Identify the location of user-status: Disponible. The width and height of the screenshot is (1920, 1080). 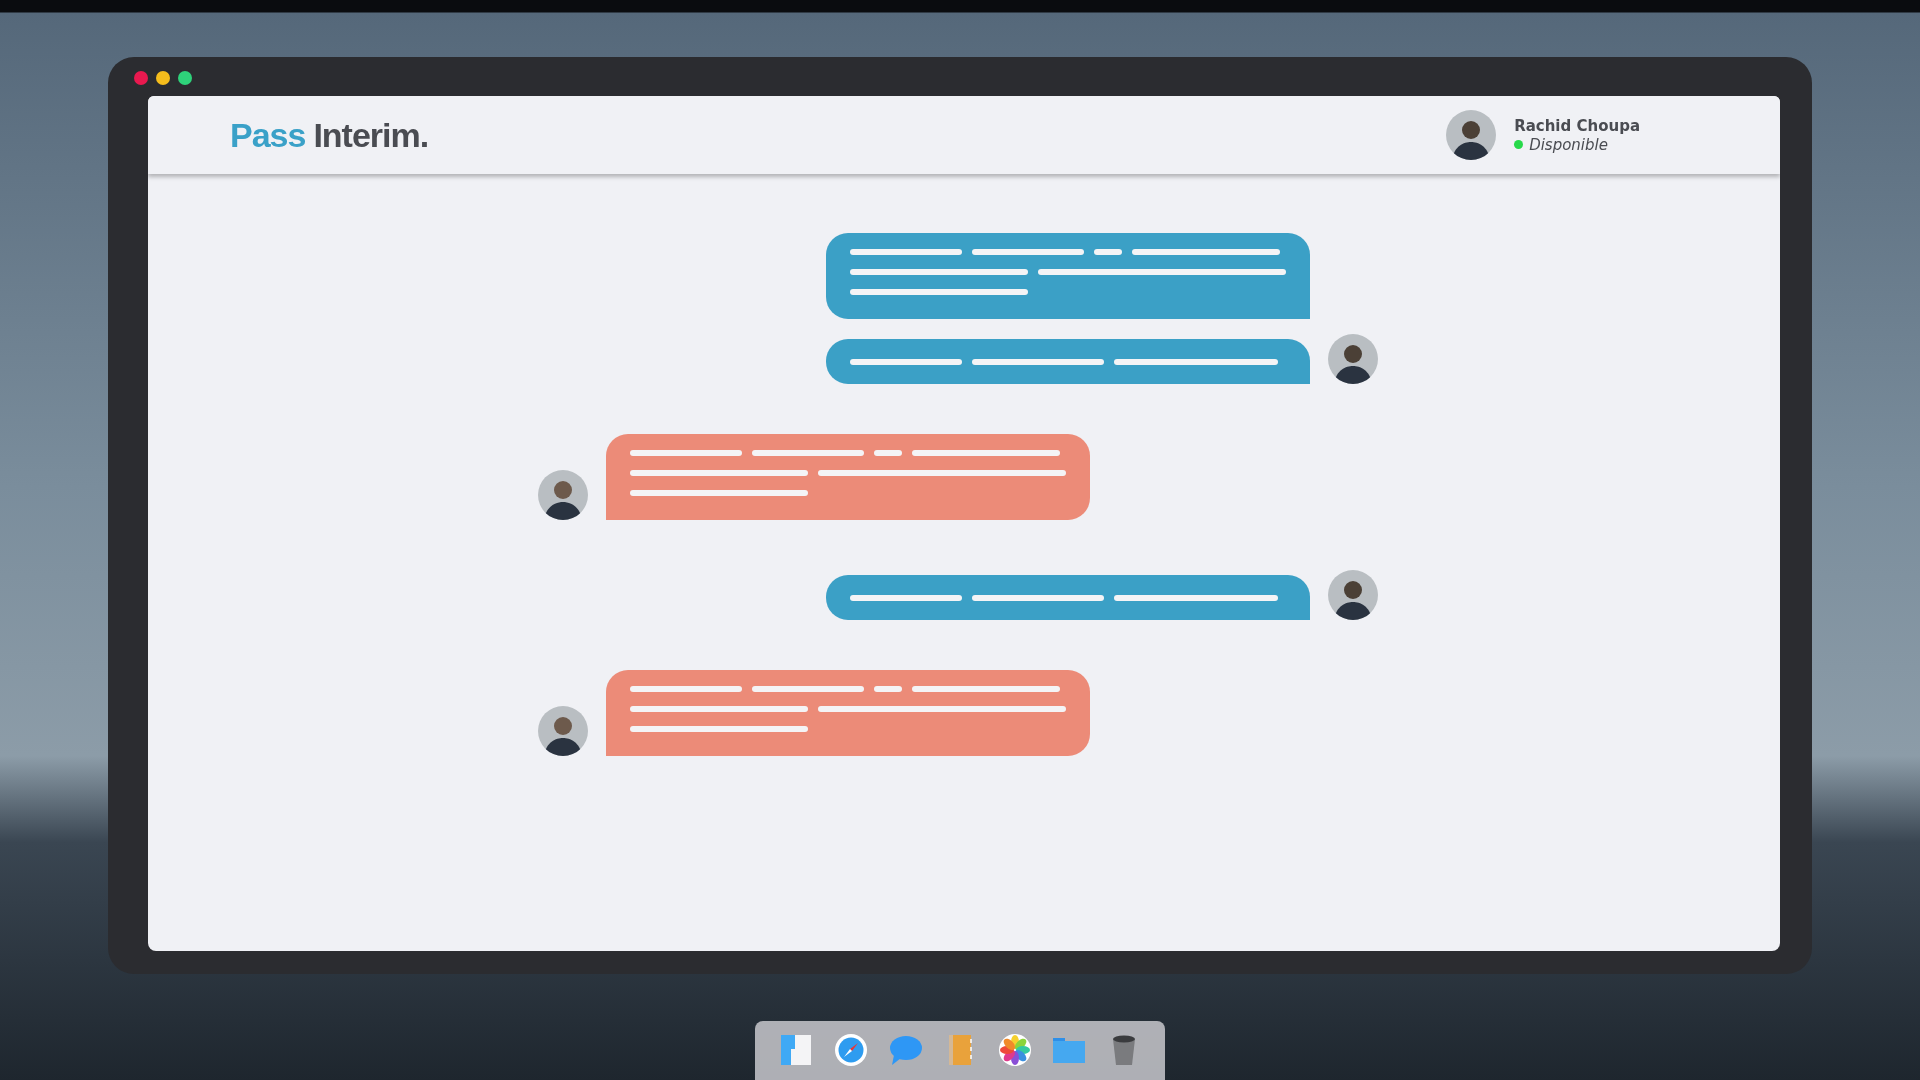
(1568, 144).